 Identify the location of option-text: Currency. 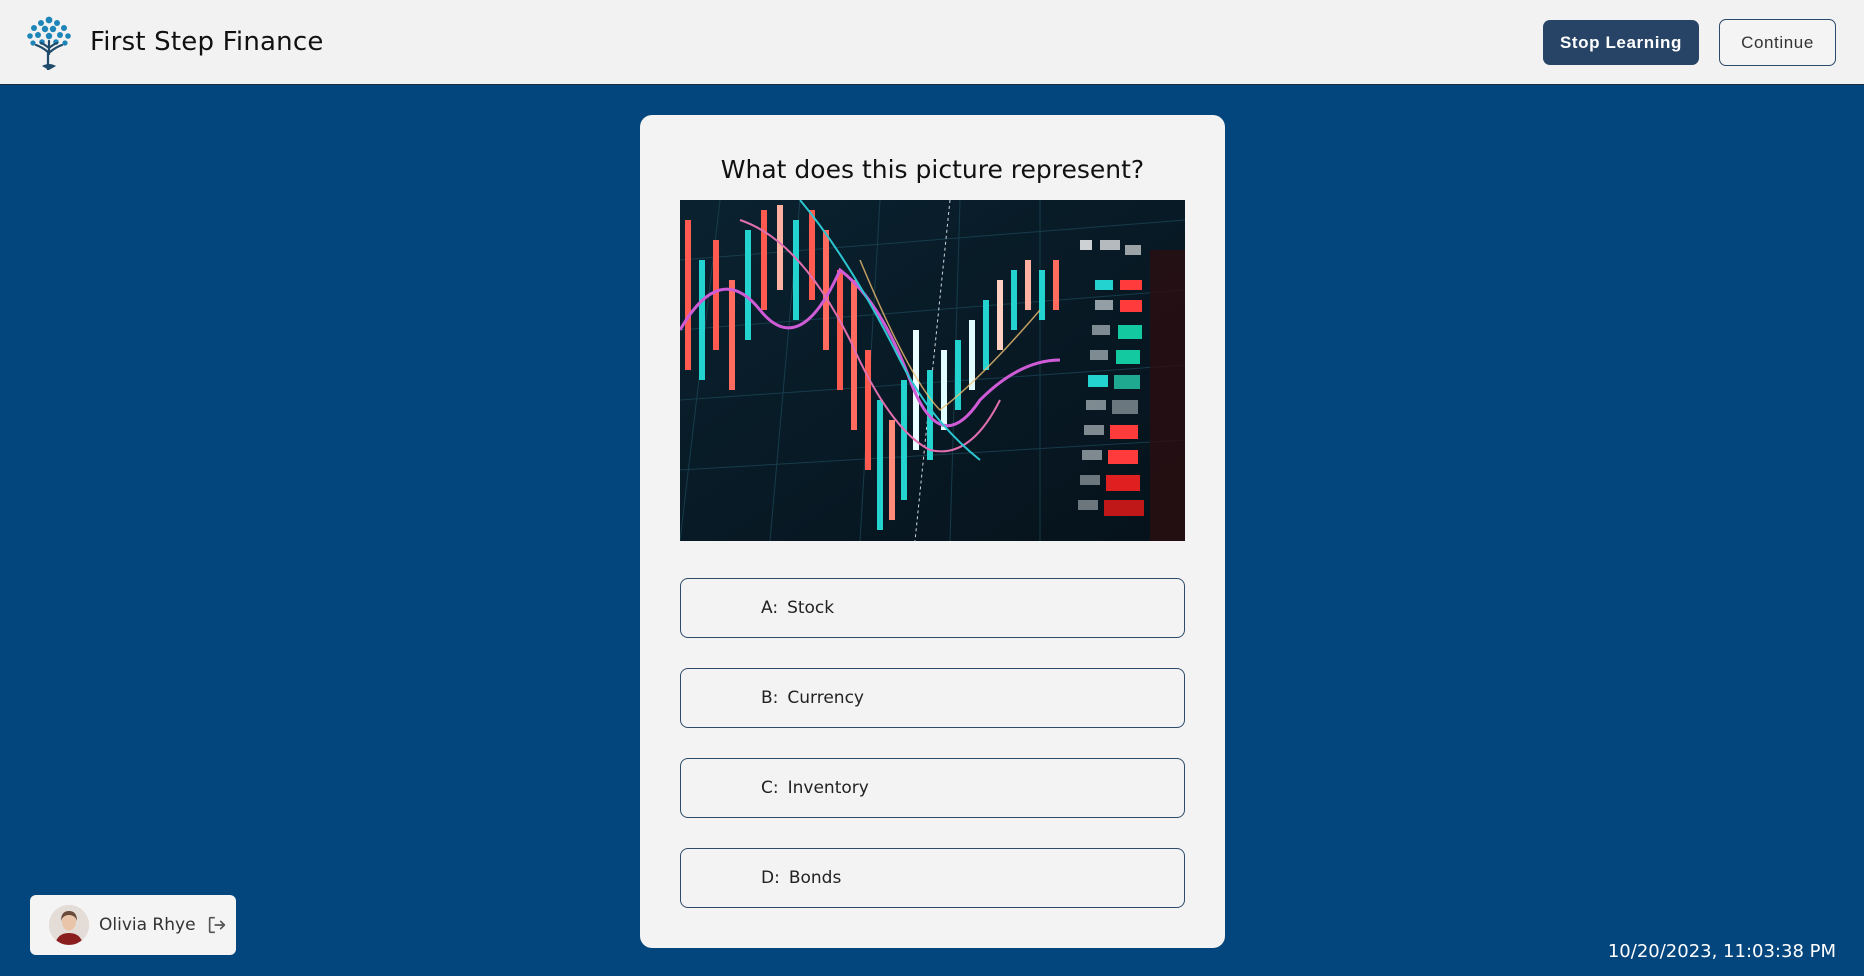
(825, 698).